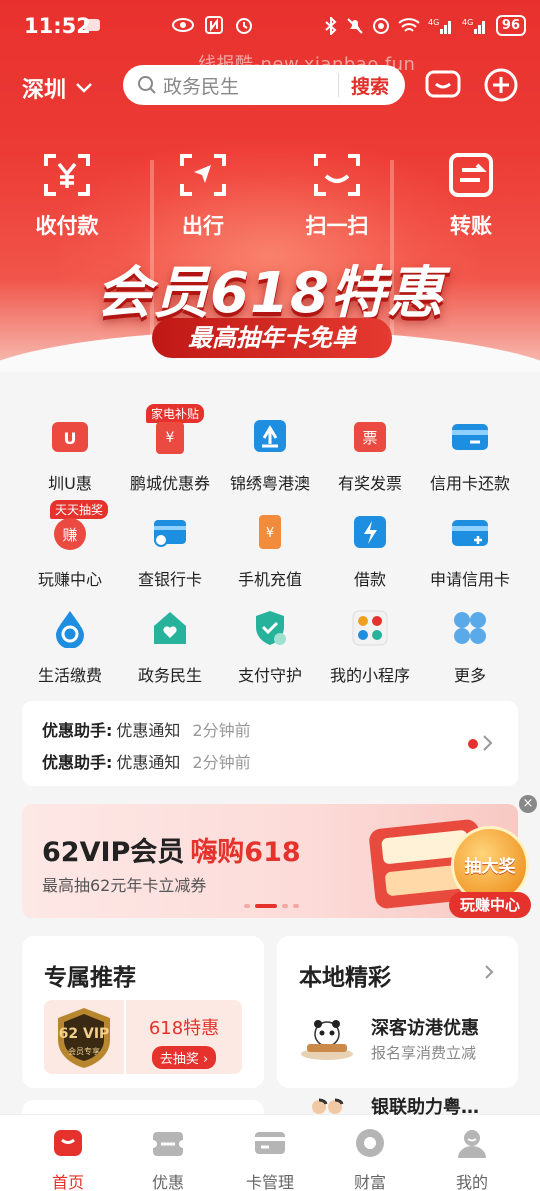 The width and height of the screenshot is (540, 1191). What do you see at coordinates (250, 85) in the screenshot?
I see `search-placeholder: 政务民生` at bounding box center [250, 85].